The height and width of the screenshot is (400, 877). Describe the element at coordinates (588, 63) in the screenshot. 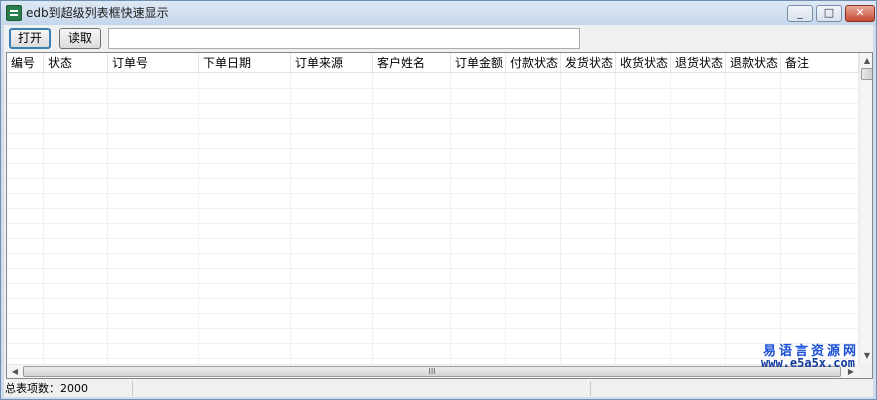

I see `column-header: 发货状态` at that location.